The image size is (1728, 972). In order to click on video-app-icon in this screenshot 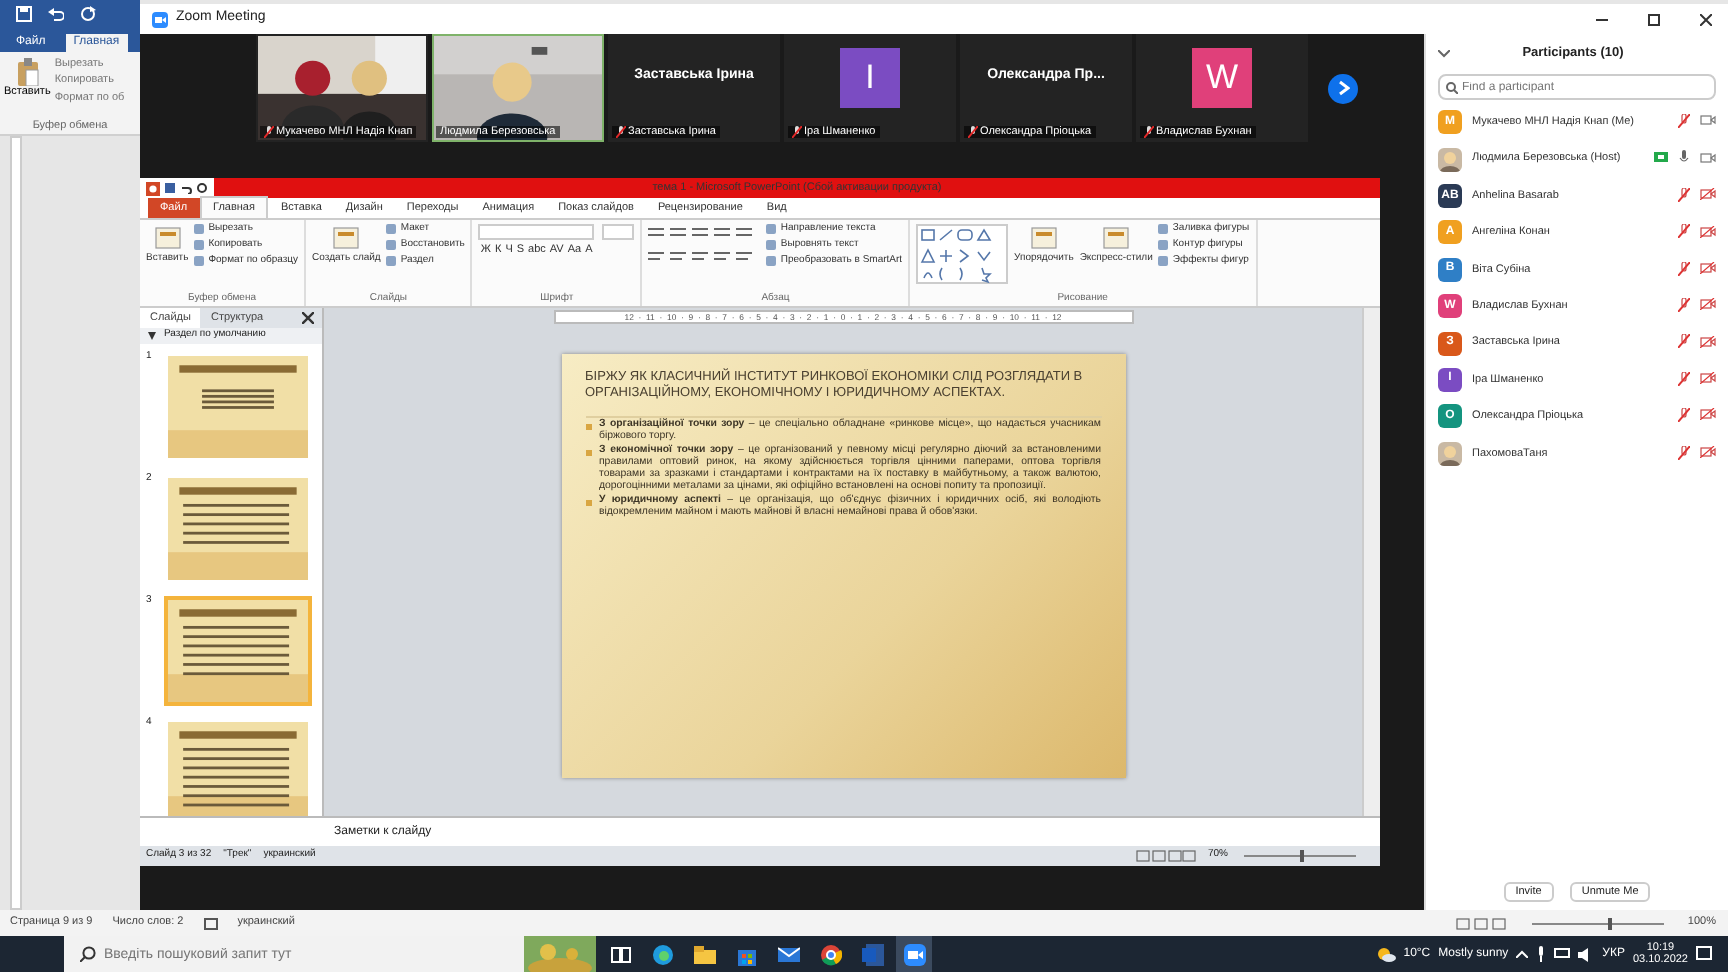, I will do `click(914, 954)`.